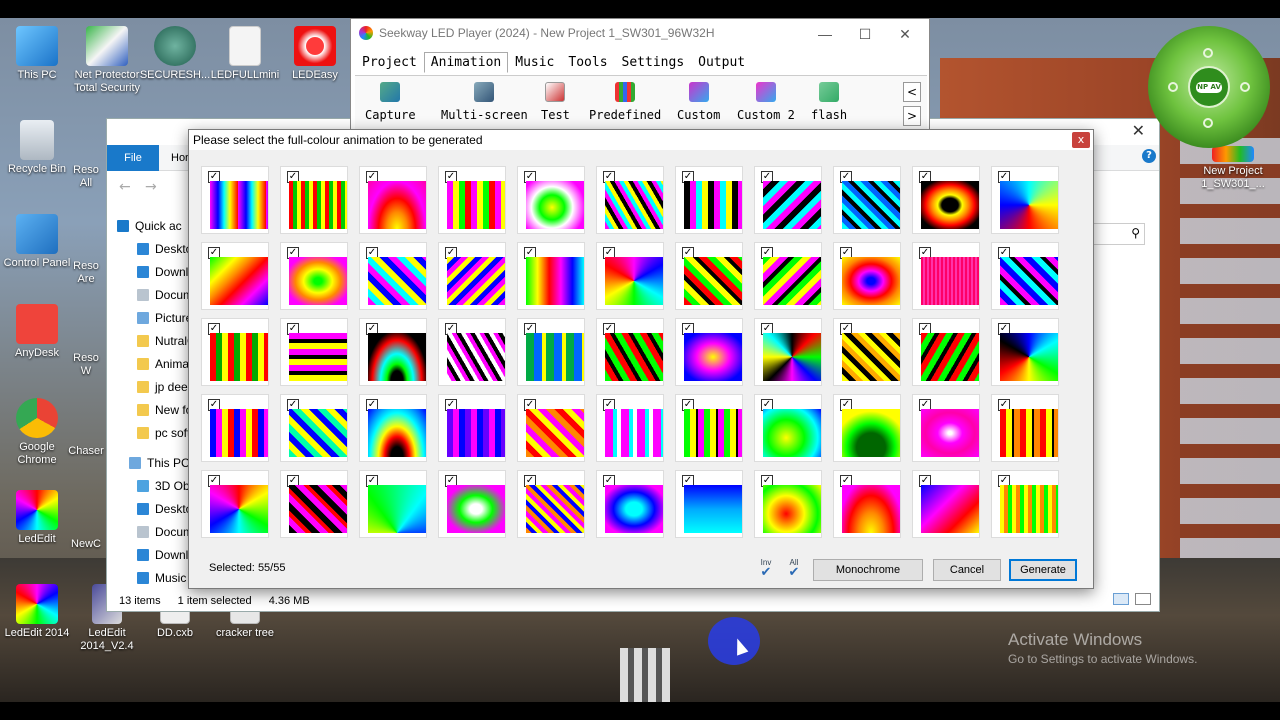 Image resolution: width=1280 pixels, height=720 pixels. What do you see at coordinates (905, 34) in the screenshot?
I see `close-button: ✕` at bounding box center [905, 34].